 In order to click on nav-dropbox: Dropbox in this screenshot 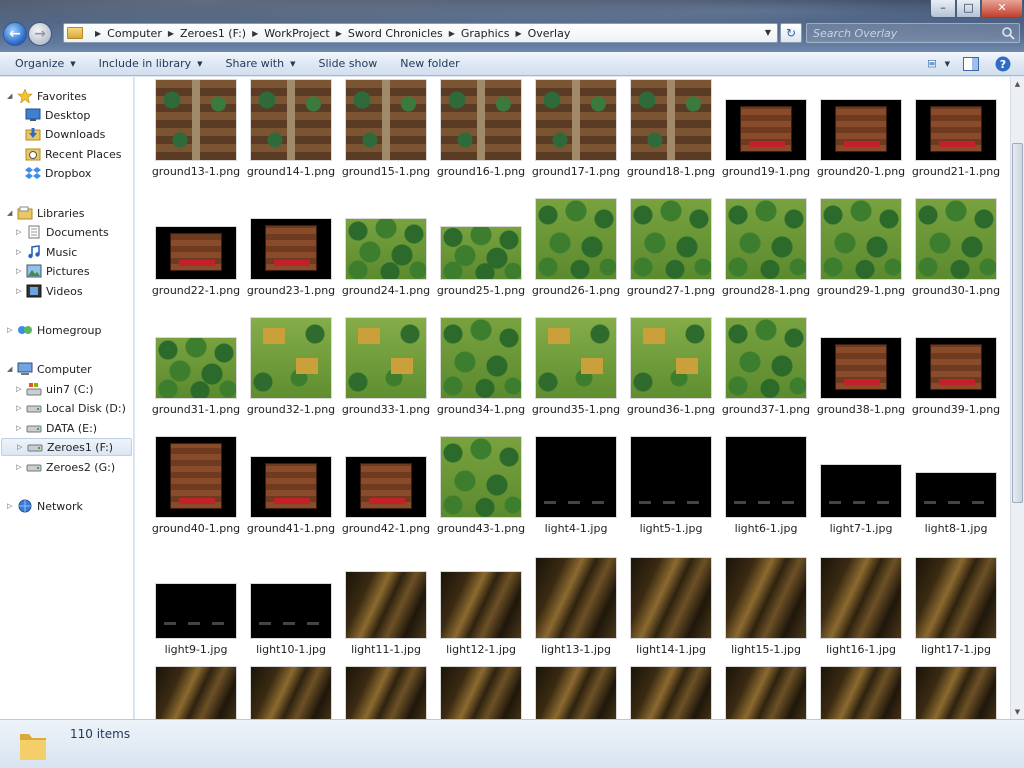, I will do `click(58, 173)`.